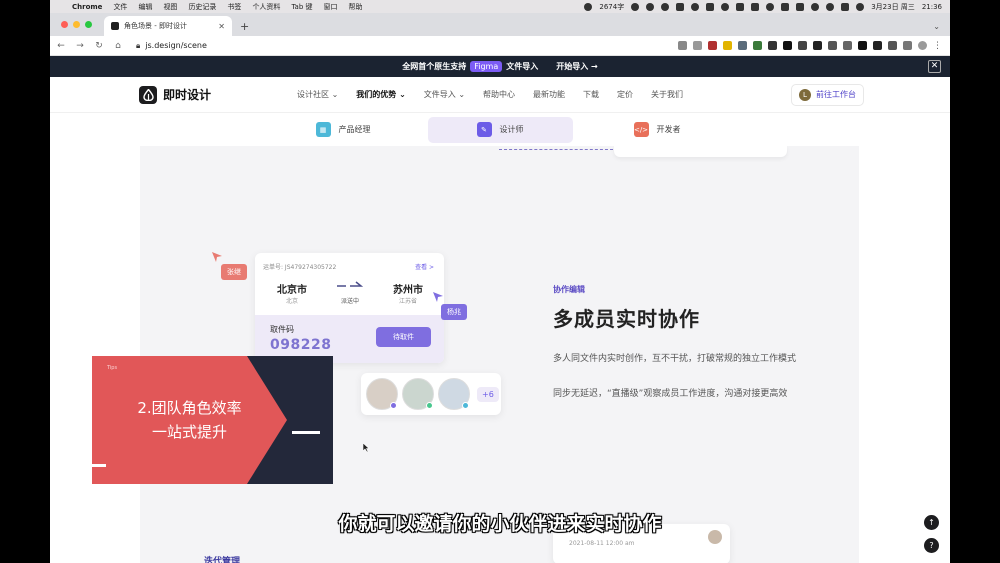 The image size is (1000, 563). I want to click on tab-developer: </> 开发者, so click(657, 130).